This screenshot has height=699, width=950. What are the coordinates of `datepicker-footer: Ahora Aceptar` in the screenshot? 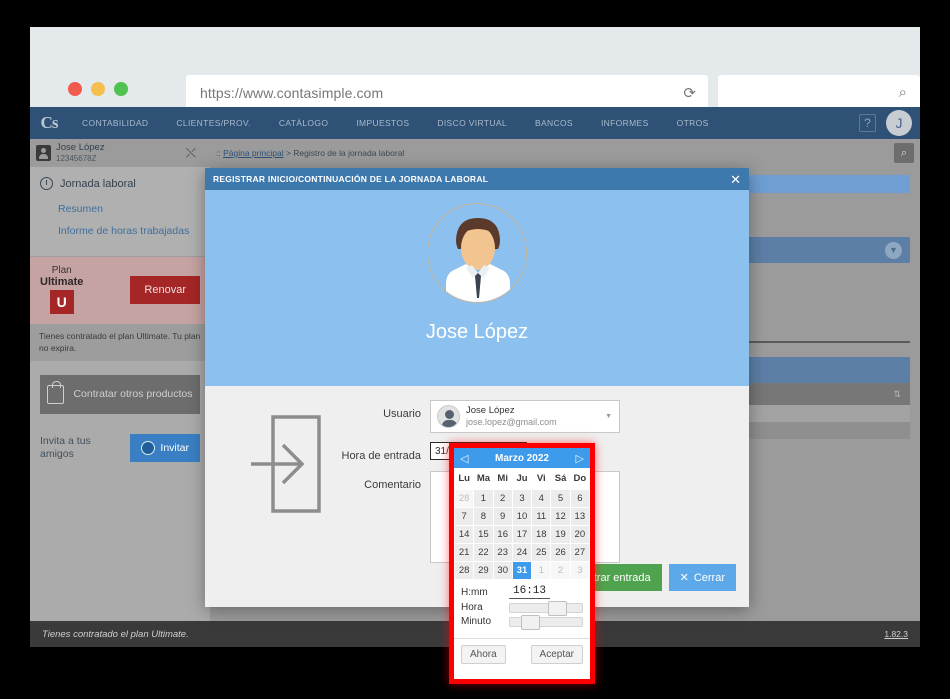 It's located at (522, 654).